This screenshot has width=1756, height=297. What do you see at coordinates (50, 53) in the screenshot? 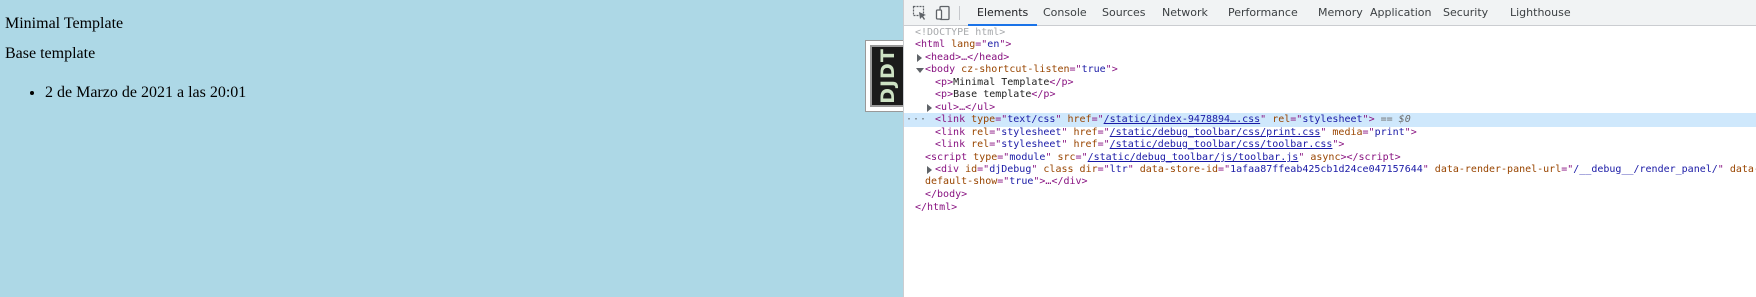
I see `paragraph-base-template: Base template` at bounding box center [50, 53].